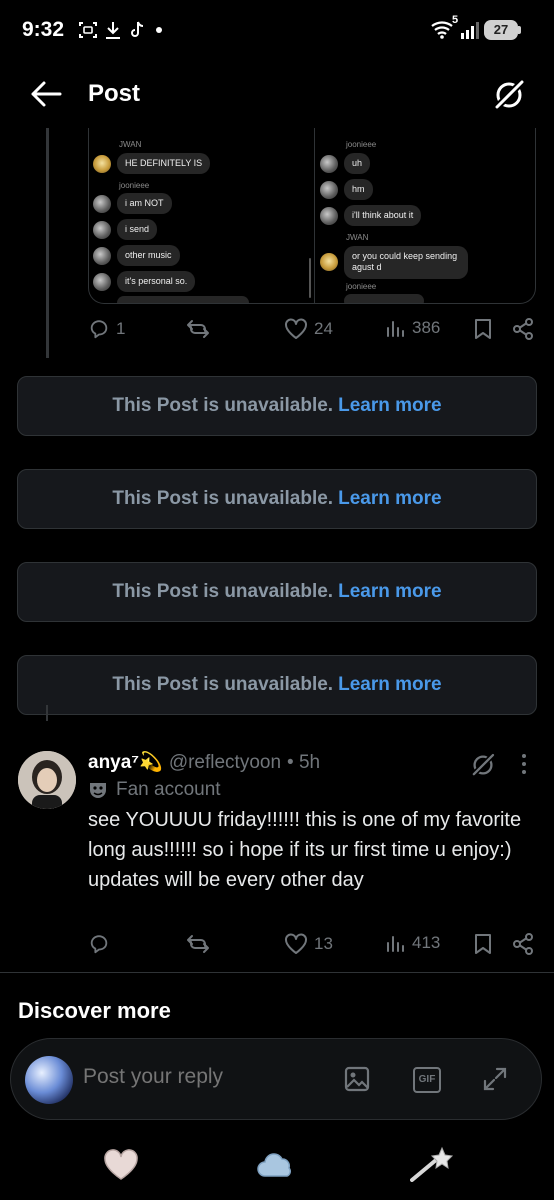 This screenshot has height=1200, width=554. Describe the element at coordinates (357, 1079) in the screenshot. I see `image-icon` at that location.